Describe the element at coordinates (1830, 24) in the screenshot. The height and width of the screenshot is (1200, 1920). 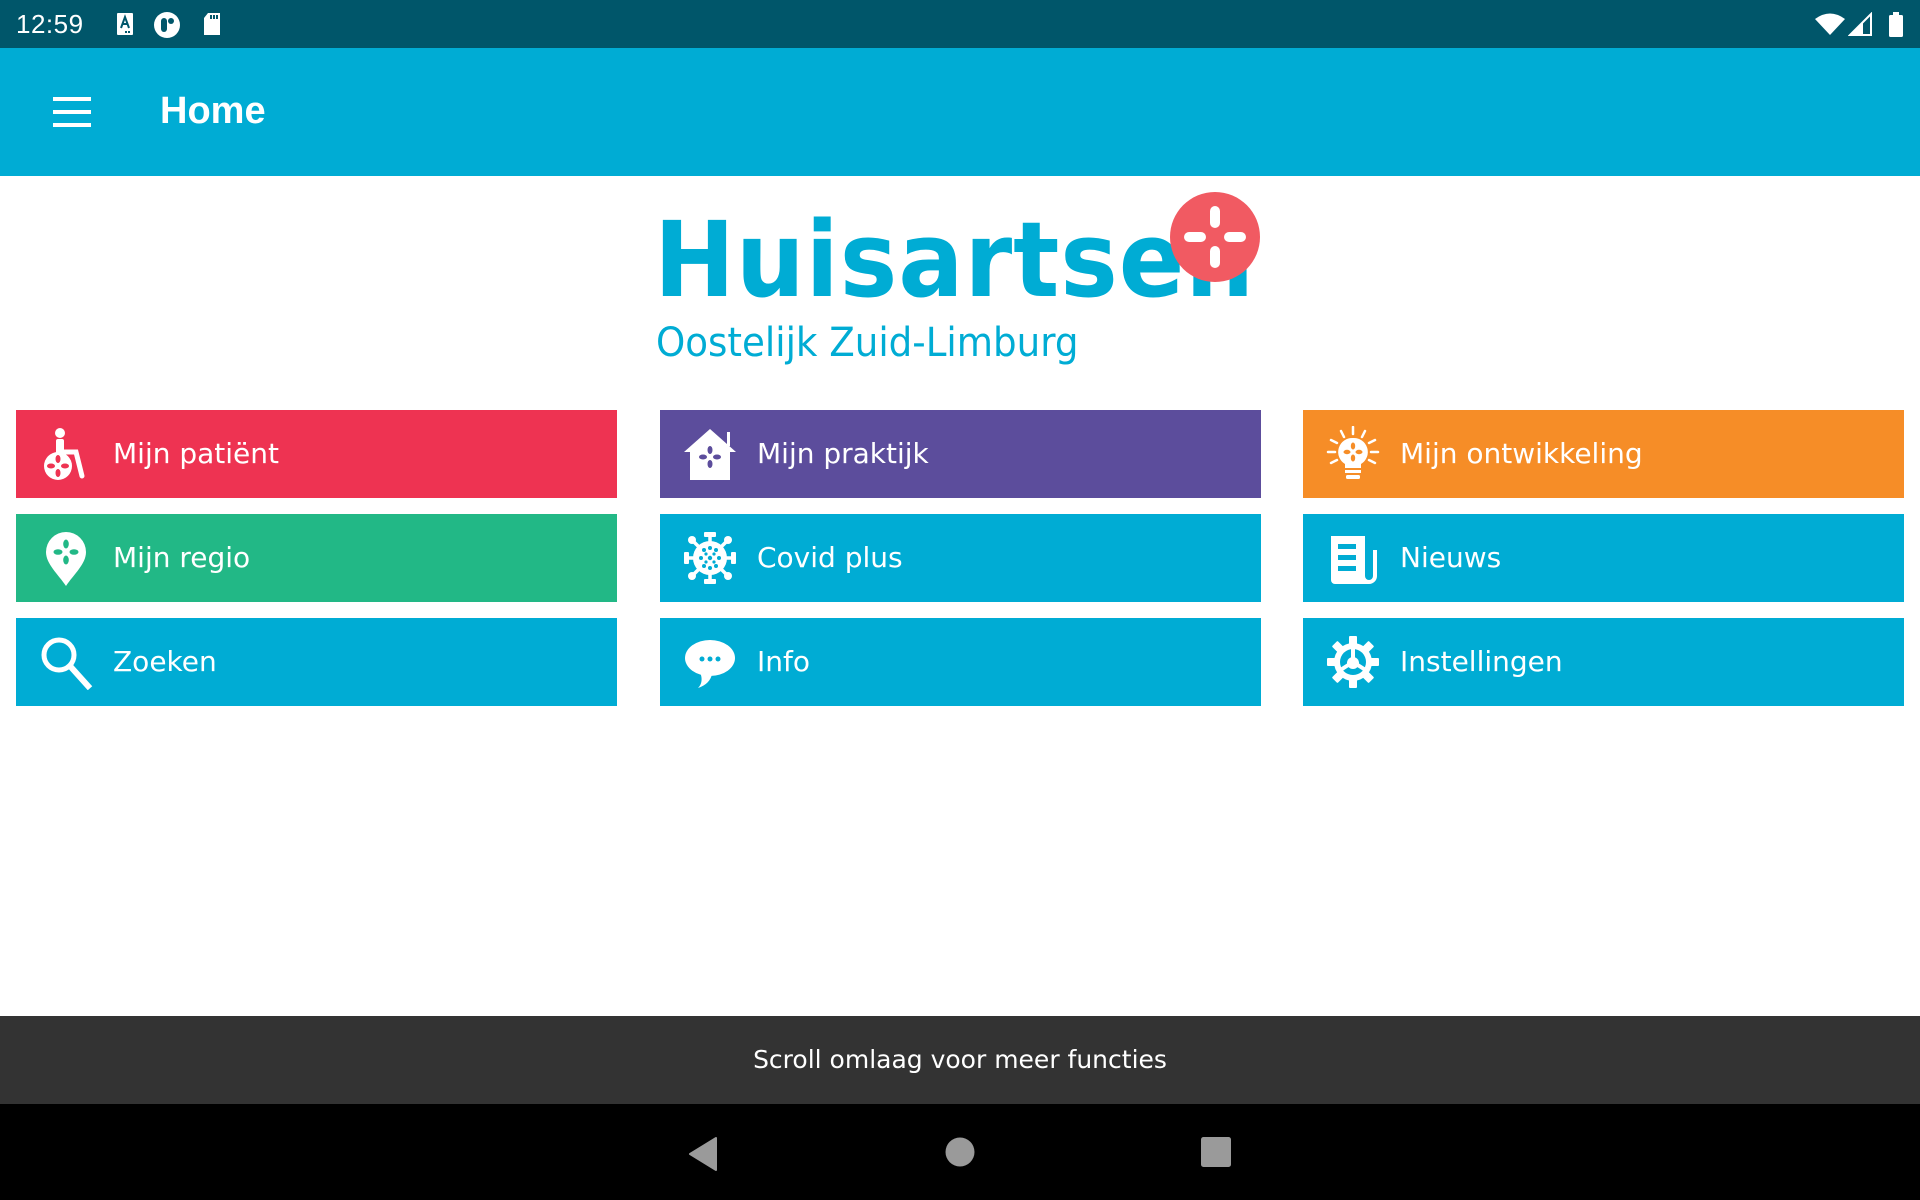
I see `wifi-icon` at that location.